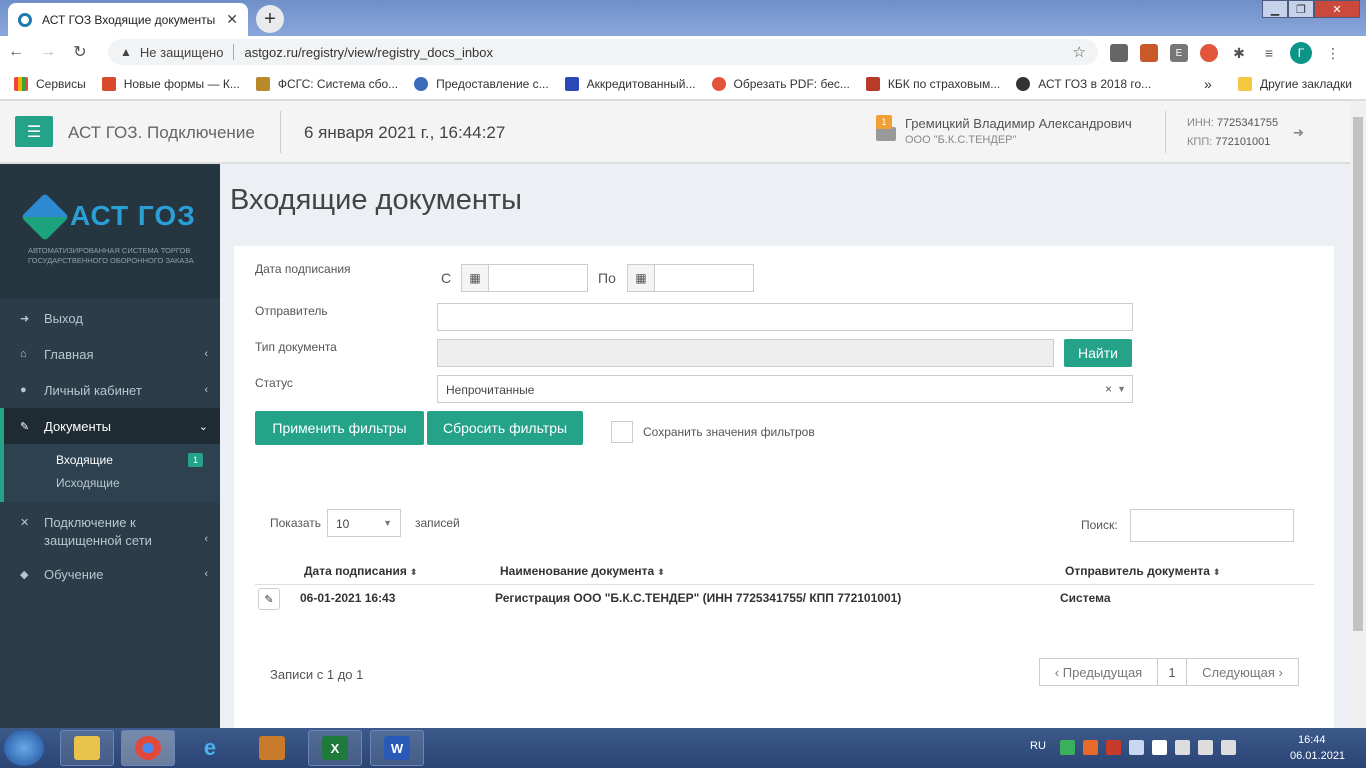 This screenshot has width=1366, height=768. I want to click on start-button, so click(24, 748).